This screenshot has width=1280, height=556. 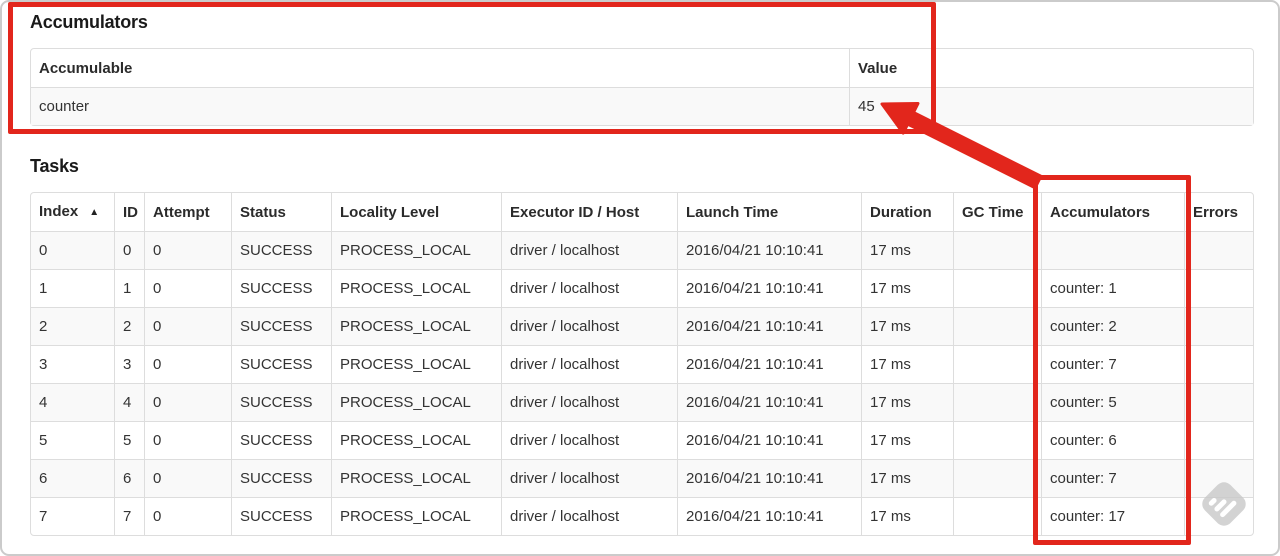 I want to click on table-row: counter 45, so click(x=642, y=106).